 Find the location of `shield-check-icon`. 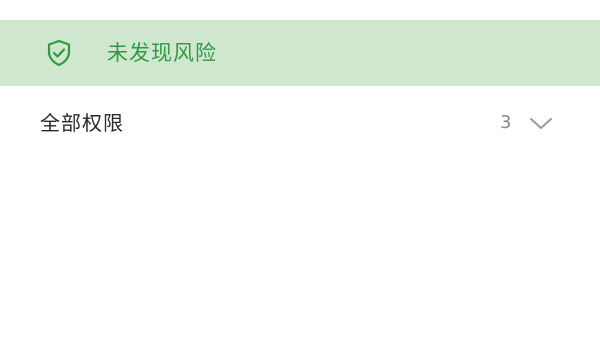

shield-check-icon is located at coordinates (59, 53).